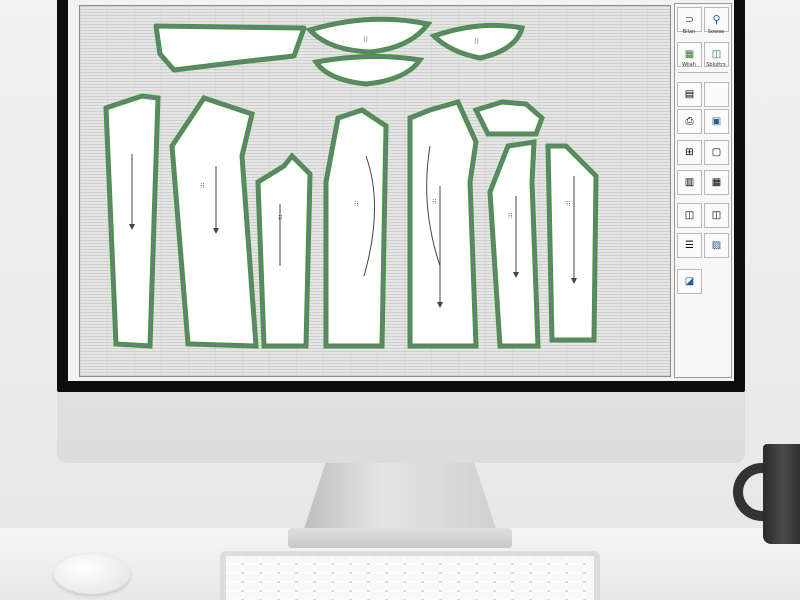 This screenshot has height=600, width=800. What do you see at coordinates (716, 94) in the screenshot?
I see `blank-tool-button` at bounding box center [716, 94].